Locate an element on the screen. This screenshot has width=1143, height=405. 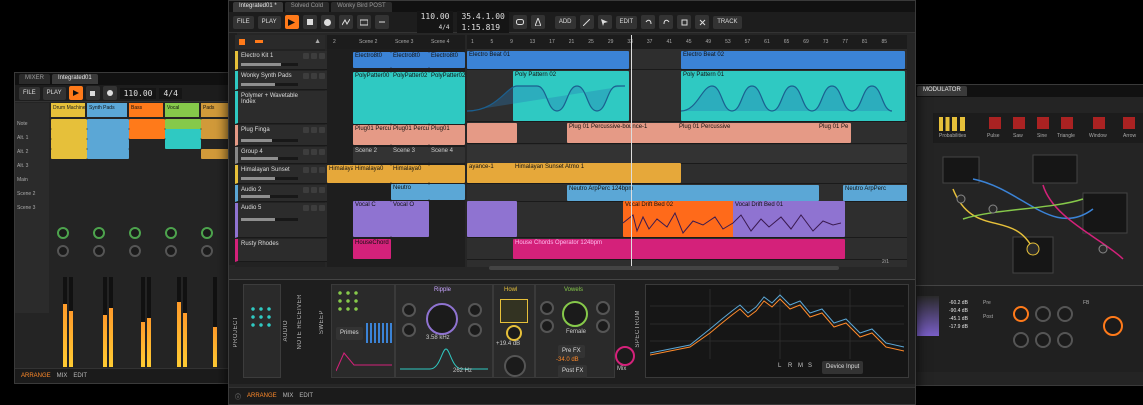
spectrum-graph is located at coordinates (777, 324).